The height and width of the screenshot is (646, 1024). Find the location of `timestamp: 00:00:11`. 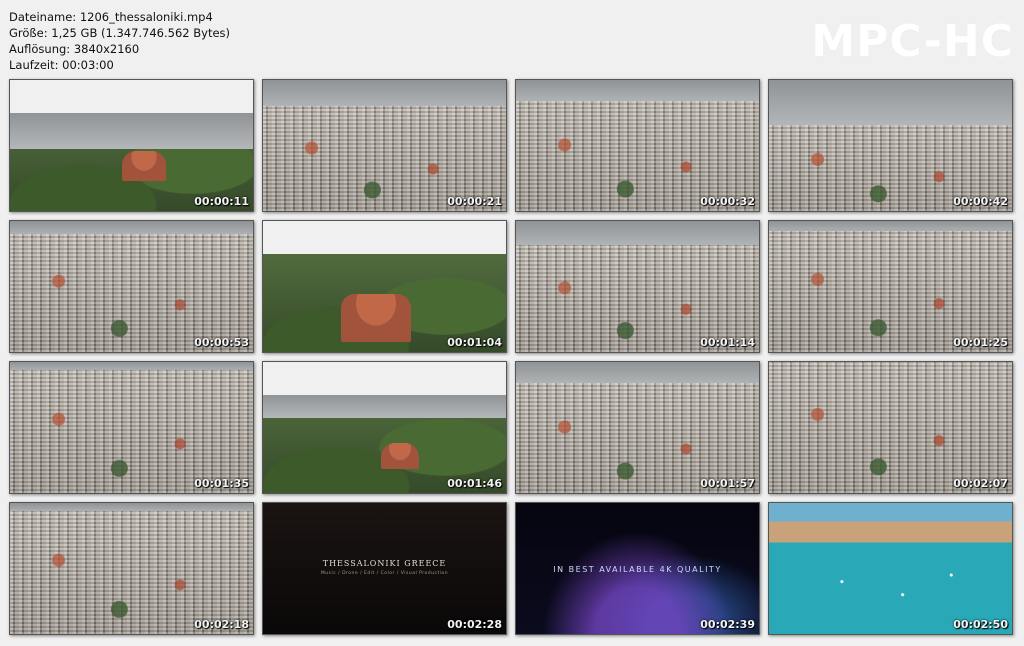

timestamp: 00:00:11 is located at coordinates (221, 201).